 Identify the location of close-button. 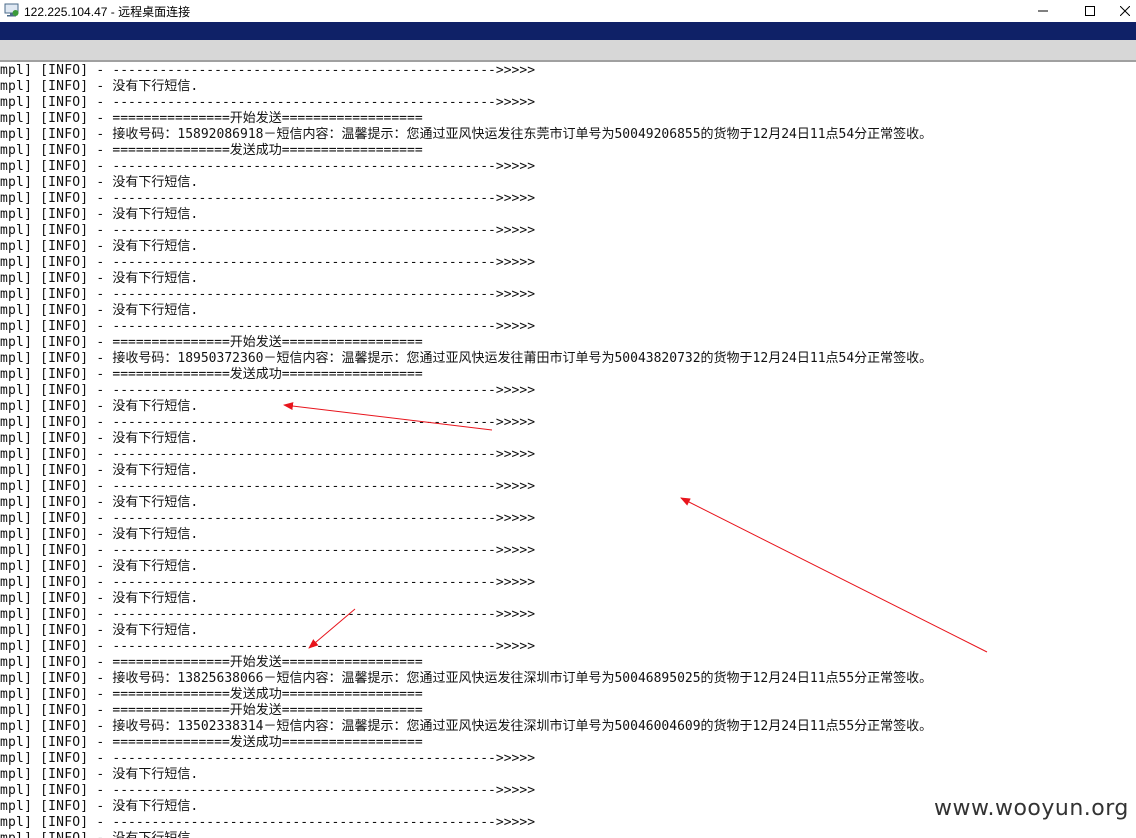
(1124, 11).